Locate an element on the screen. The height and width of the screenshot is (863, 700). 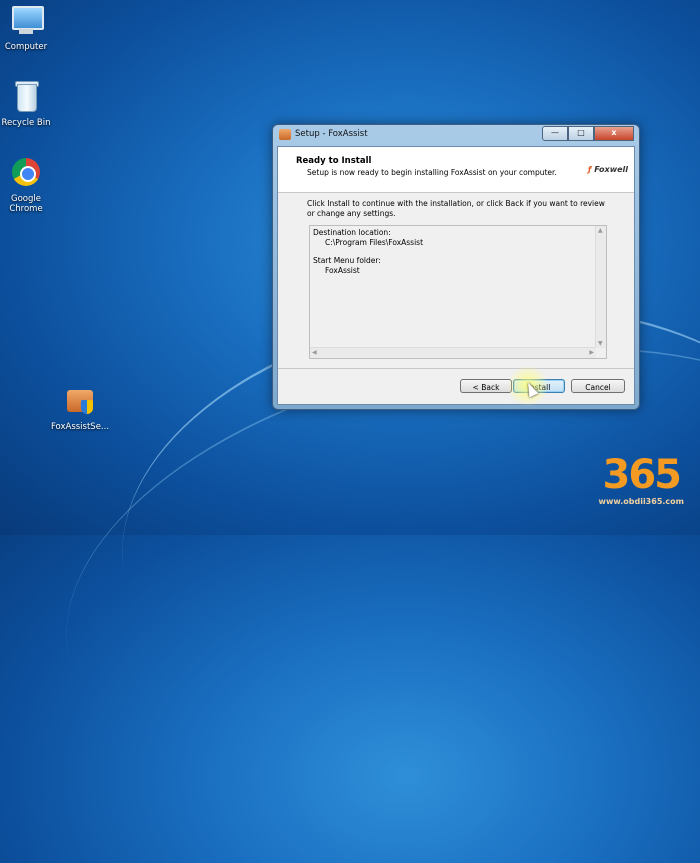
footer-divider is located at coordinates (456, 368).